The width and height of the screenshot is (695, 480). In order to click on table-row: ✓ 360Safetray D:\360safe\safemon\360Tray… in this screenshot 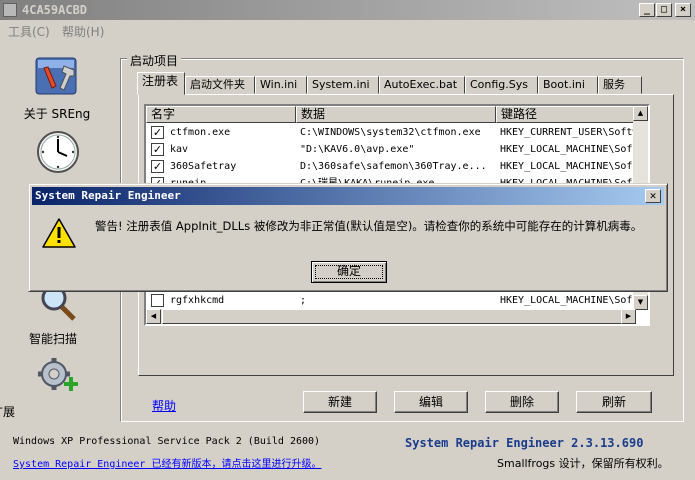, I will do `click(391, 166)`.